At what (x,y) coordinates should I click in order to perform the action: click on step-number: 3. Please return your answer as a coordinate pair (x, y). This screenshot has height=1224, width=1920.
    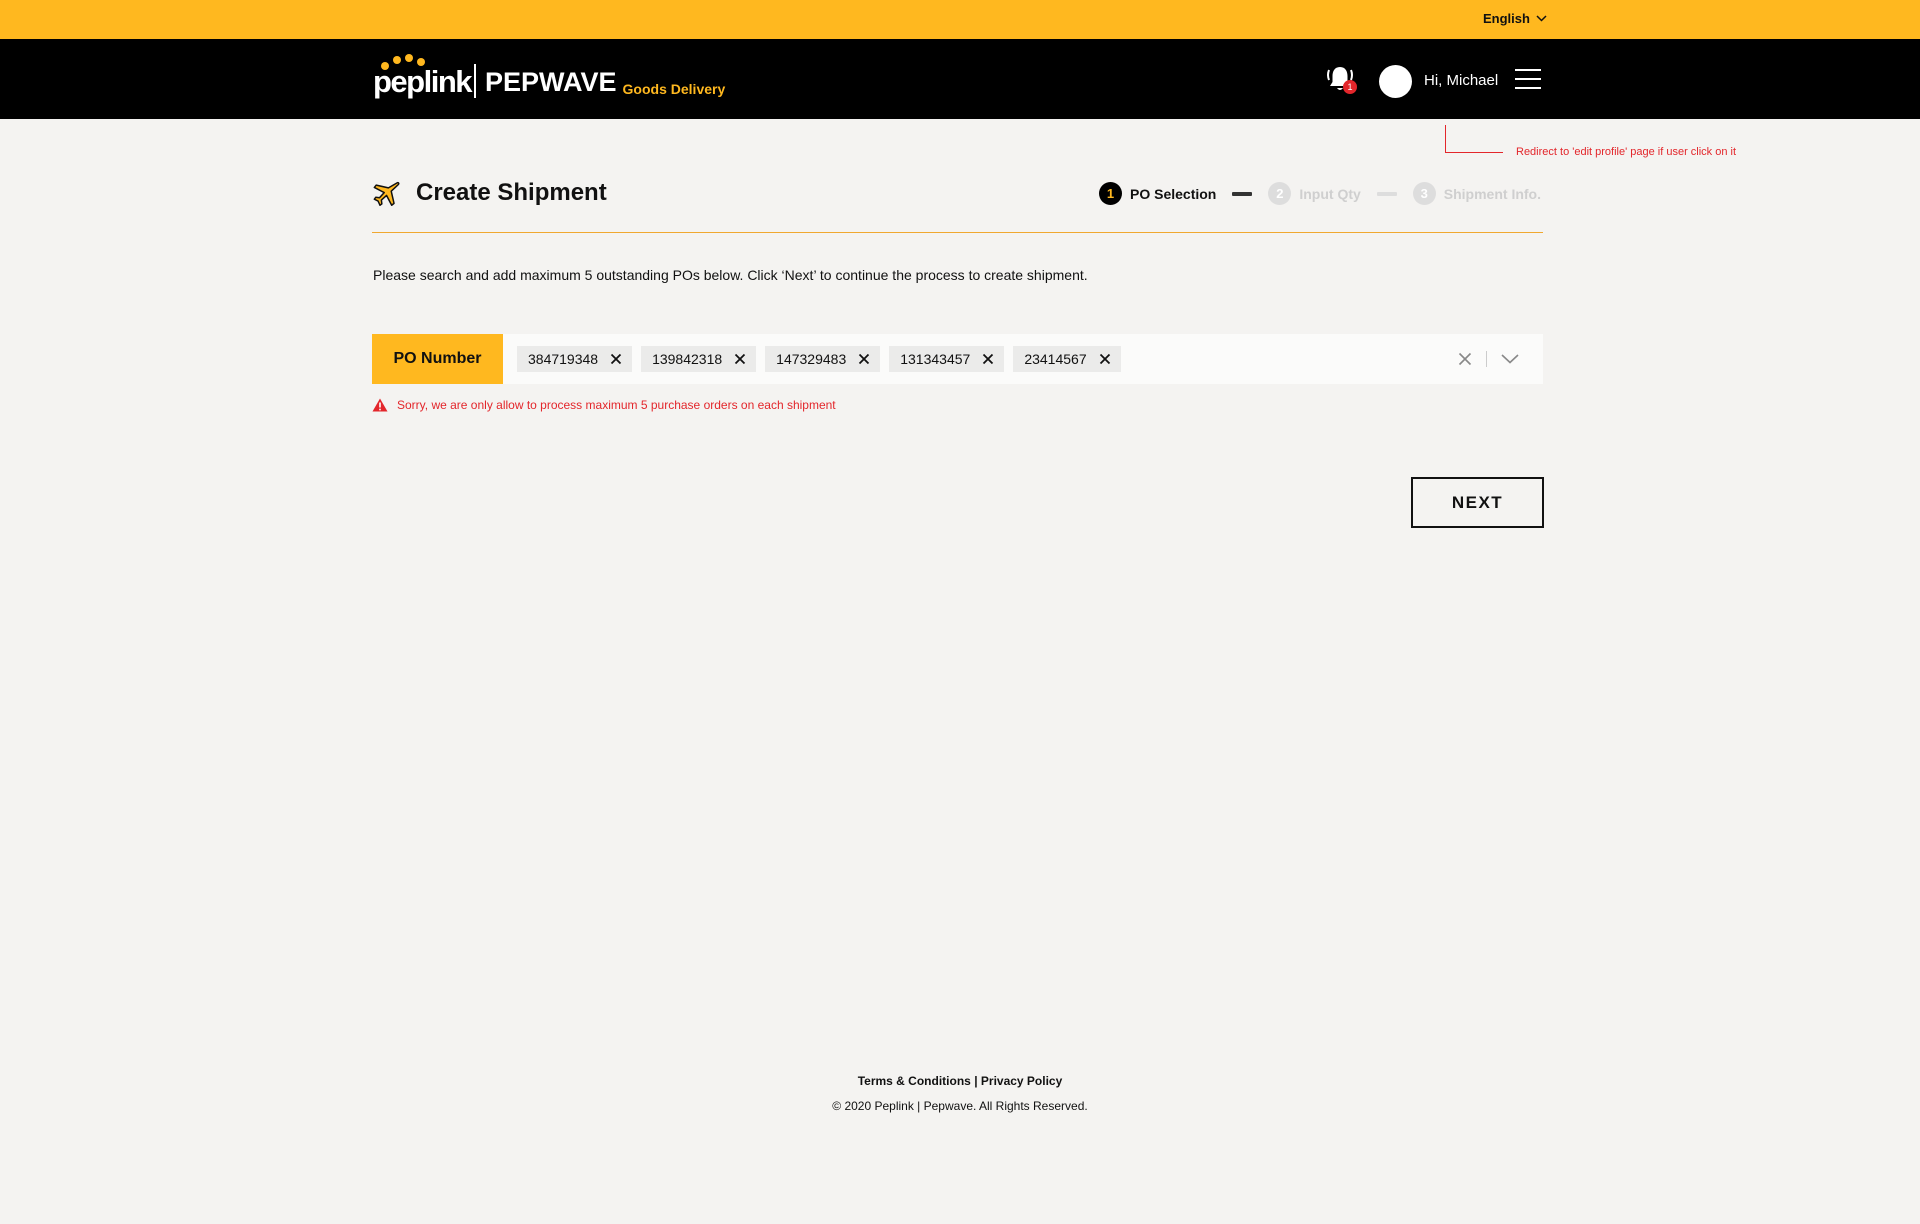
    Looking at the image, I should click on (1424, 193).